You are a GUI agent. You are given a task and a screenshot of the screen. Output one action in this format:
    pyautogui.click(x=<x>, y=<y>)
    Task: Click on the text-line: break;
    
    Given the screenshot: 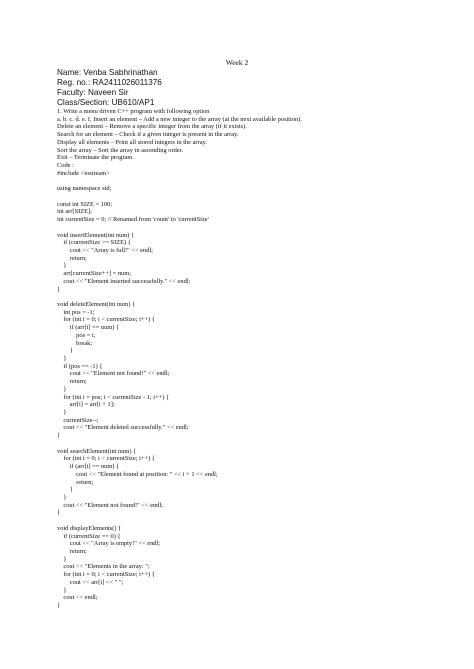 What is the action you would take?
    pyautogui.click(x=75, y=343)
    